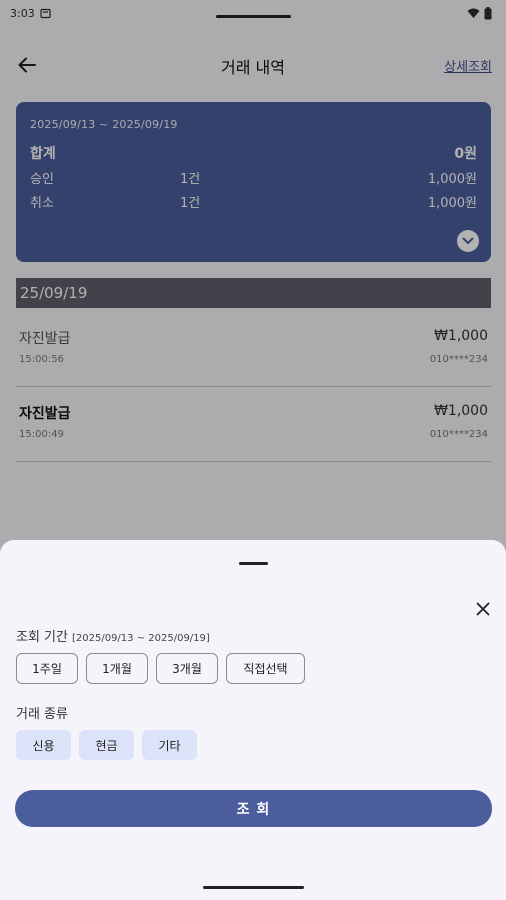  Describe the element at coordinates (117, 668) in the screenshot. I see `period-chip-1month: 1개월` at that location.